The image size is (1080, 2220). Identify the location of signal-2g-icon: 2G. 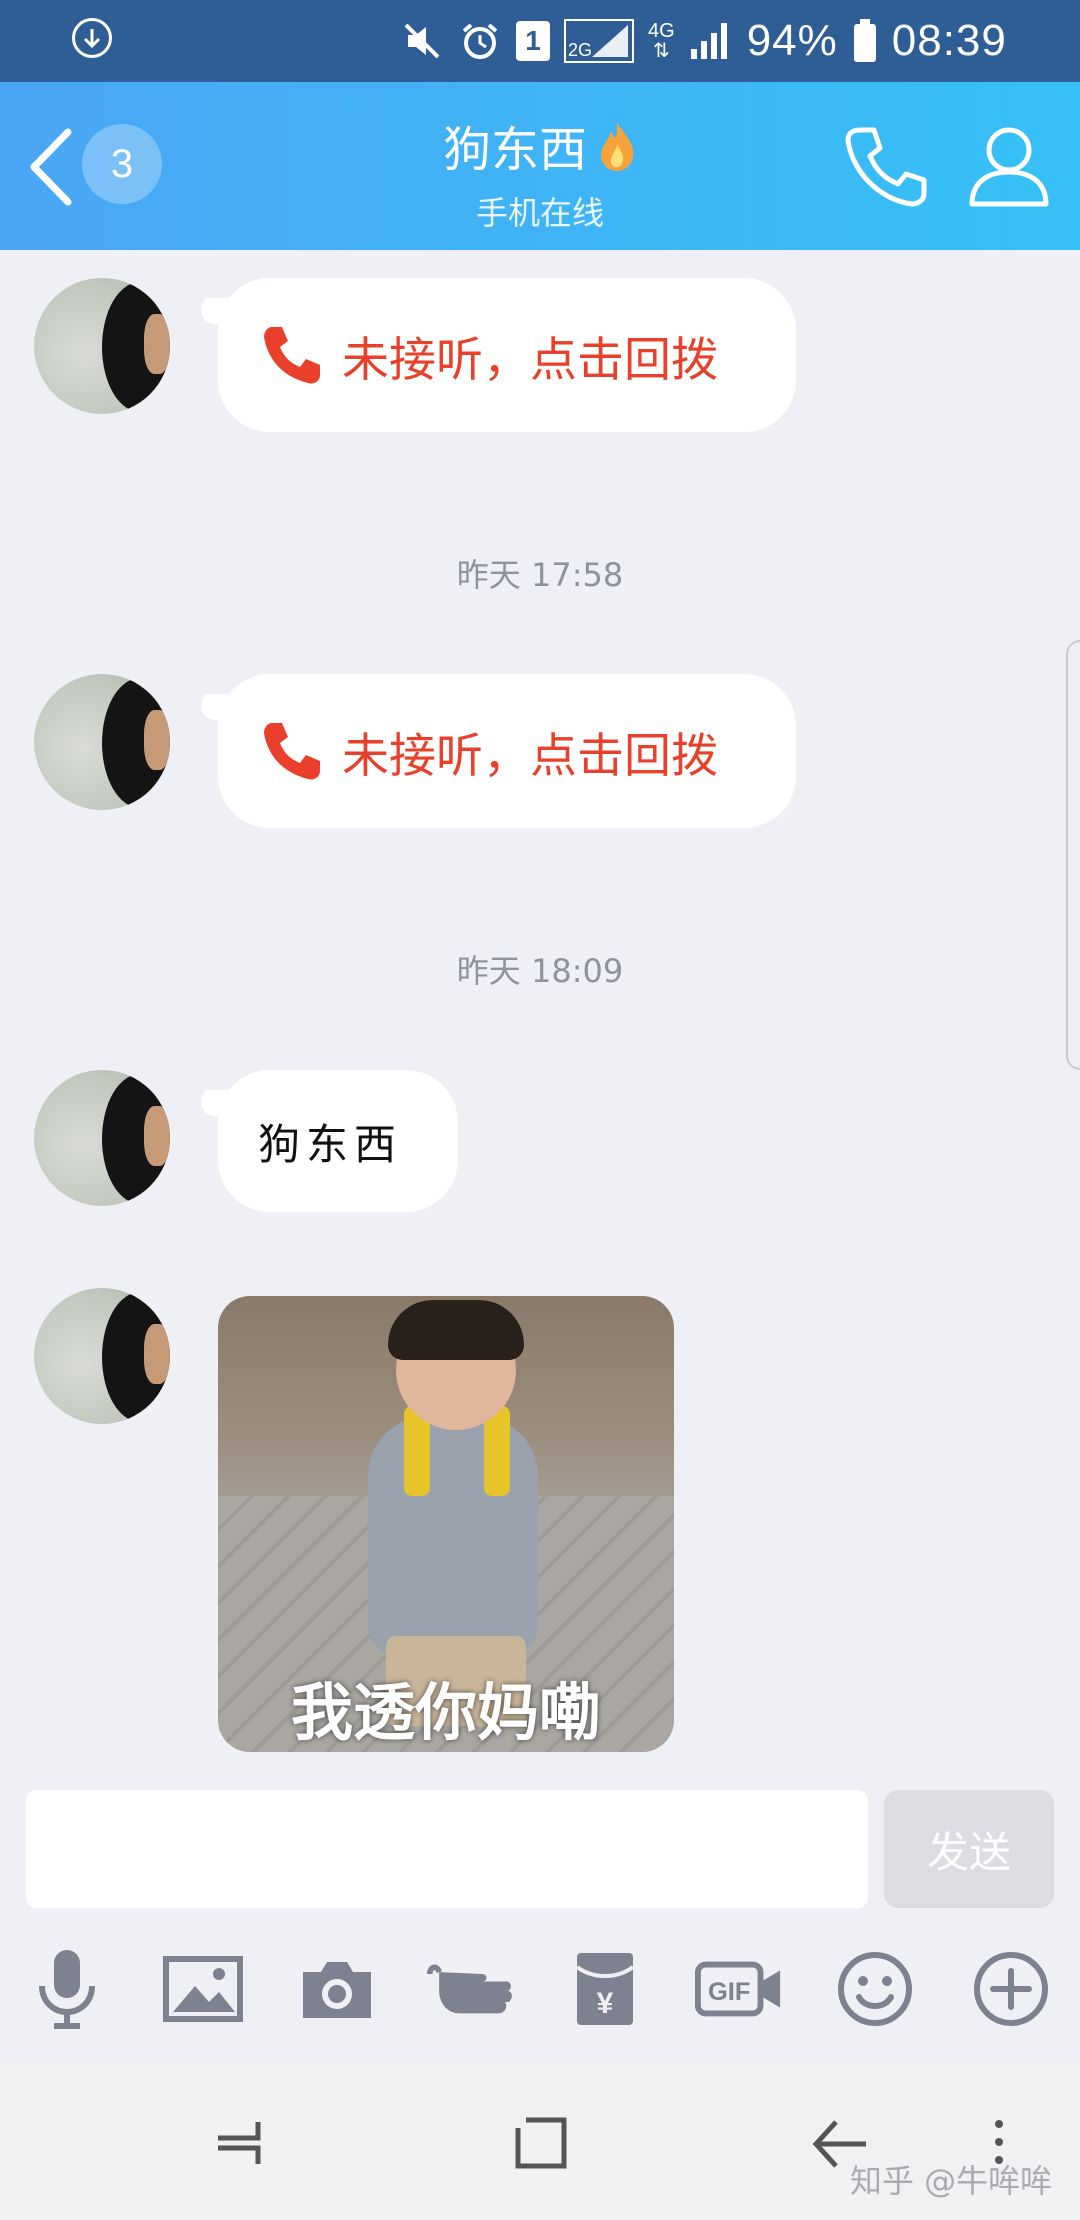
(599, 41).